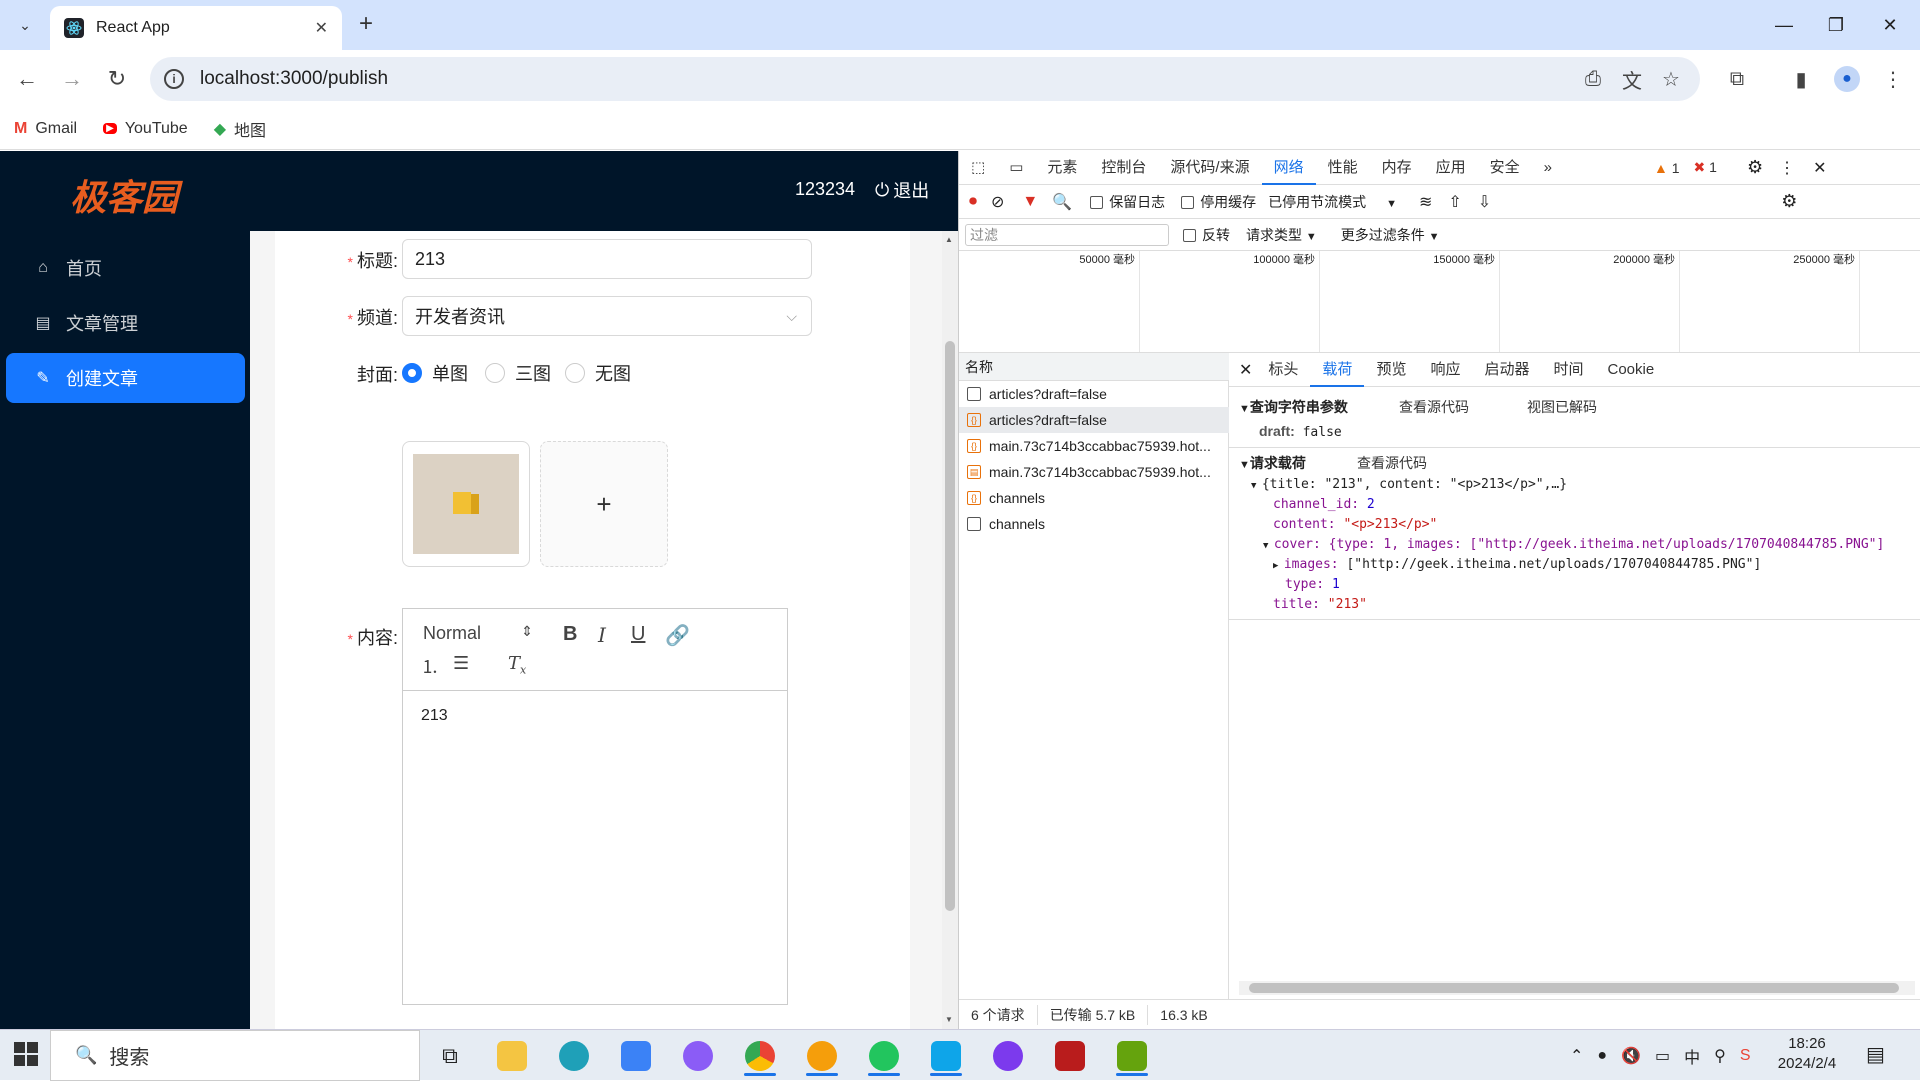 The height and width of the screenshot is (1081, 1920). What do you see at coordinates (925, 79) in the screenshot?
I see `address-bar: i localhost:3000/publish` at bounding box center [925, 79].